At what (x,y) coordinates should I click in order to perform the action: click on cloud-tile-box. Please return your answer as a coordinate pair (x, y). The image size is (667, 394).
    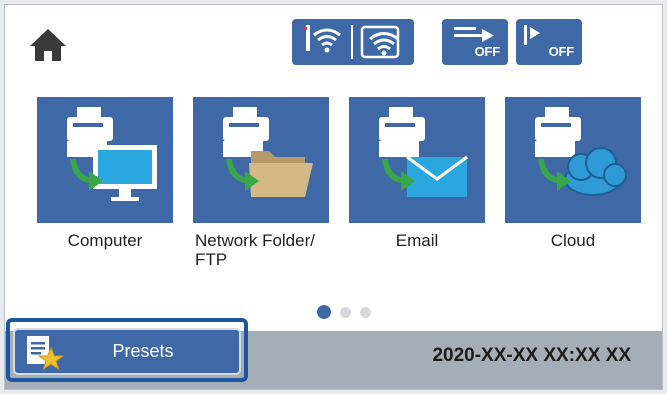
    Looking at the image, I should click on (573, 160).